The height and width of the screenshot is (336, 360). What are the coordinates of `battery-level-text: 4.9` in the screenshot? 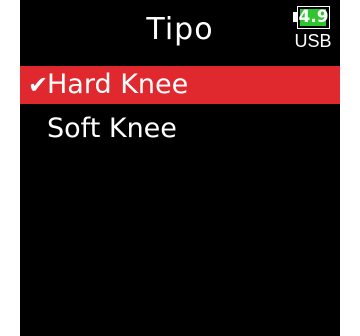 It's located at (313, 17).